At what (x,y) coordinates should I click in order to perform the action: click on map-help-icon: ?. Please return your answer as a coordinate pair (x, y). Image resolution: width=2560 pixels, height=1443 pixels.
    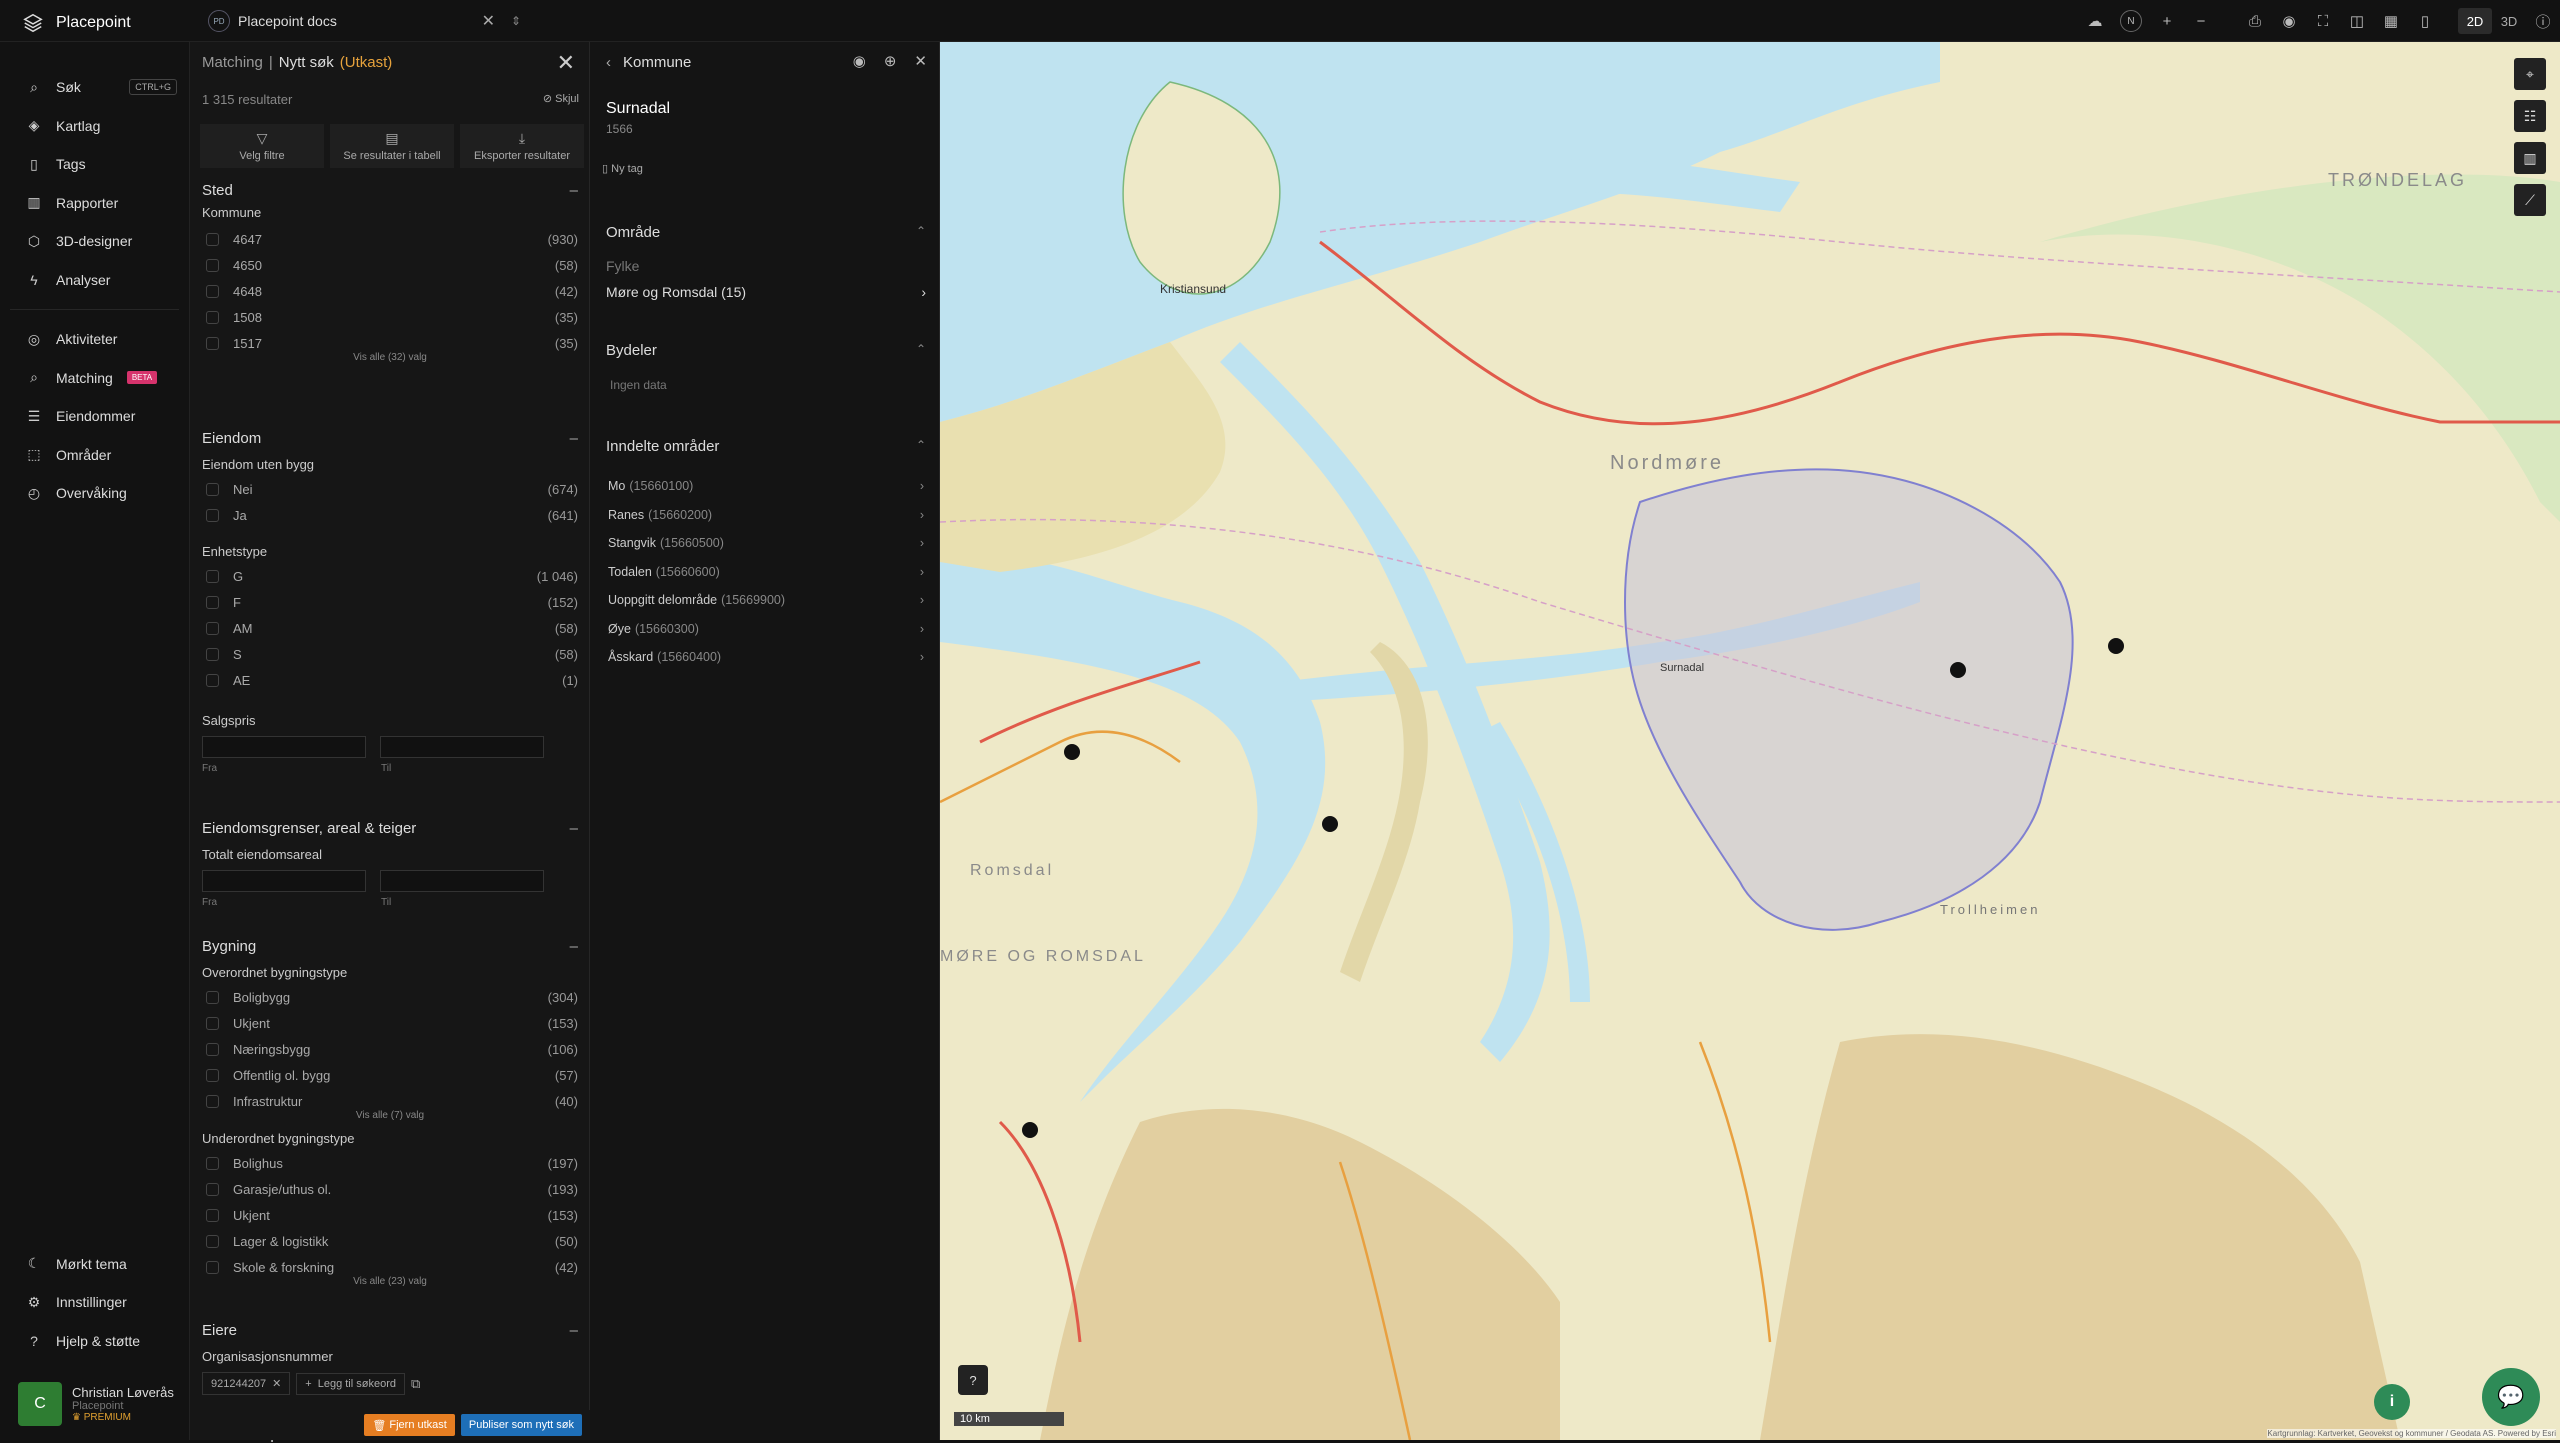
    Looking at the image, I should click on (973, 1380).